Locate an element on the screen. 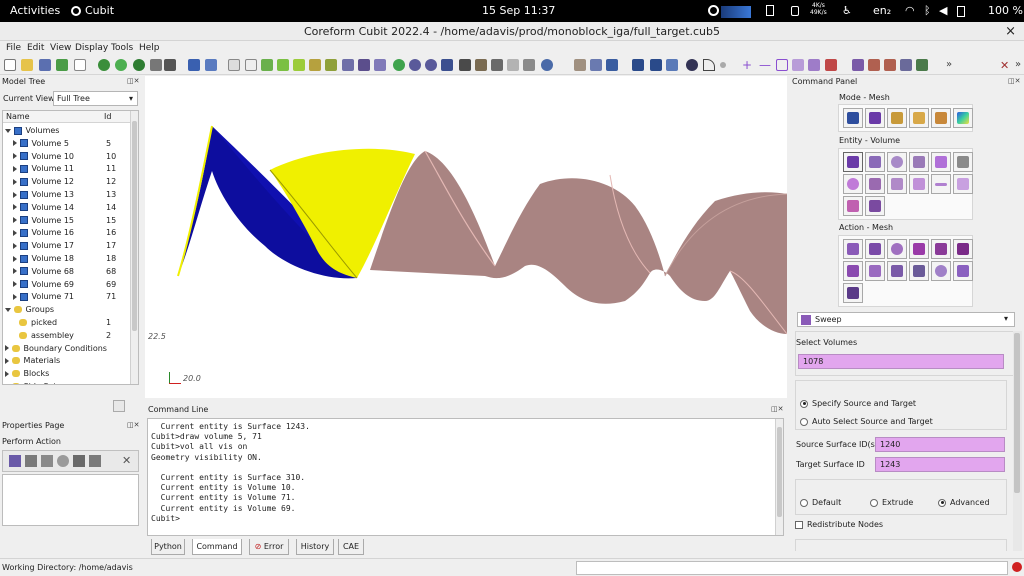 The width and height of the screenshot is (1024, 576). clipboard-icon is located at coordinates (770, 10).